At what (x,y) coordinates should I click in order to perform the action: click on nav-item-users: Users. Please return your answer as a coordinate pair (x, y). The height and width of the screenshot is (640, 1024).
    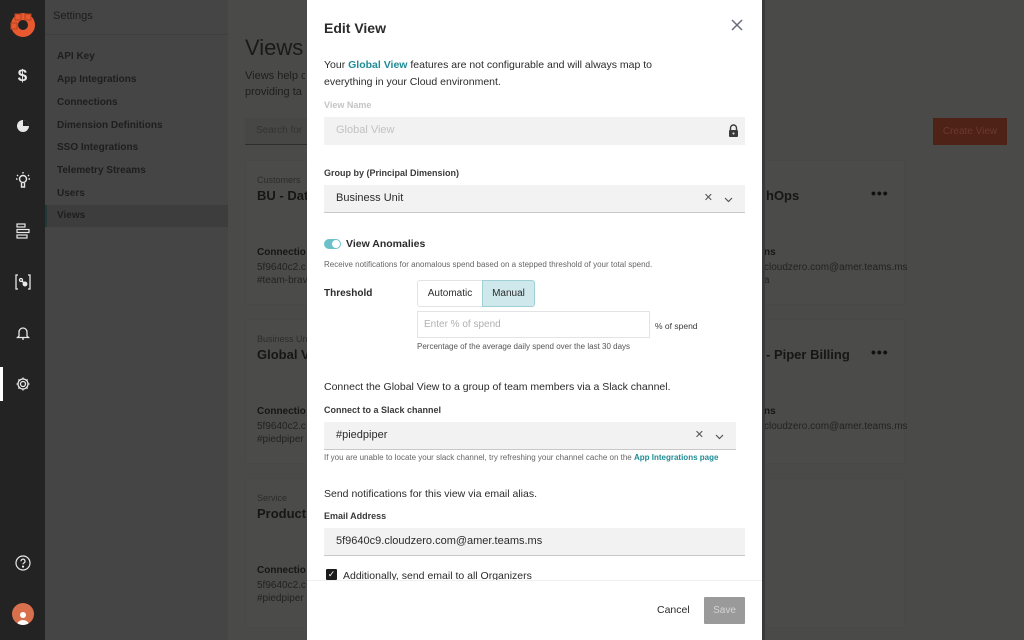
    Looking at the image, I should click on (71, 193).